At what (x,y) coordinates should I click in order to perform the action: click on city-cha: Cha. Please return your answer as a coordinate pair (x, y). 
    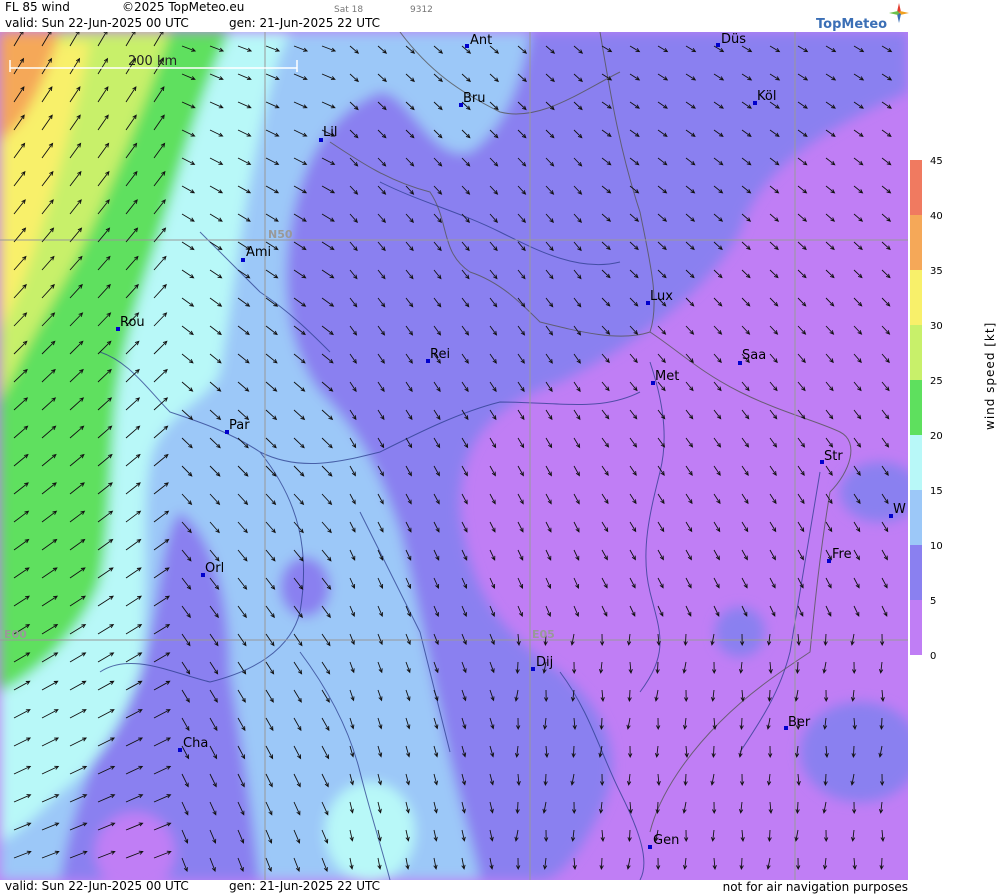
    Looking at the image, I should click on (193, 744).